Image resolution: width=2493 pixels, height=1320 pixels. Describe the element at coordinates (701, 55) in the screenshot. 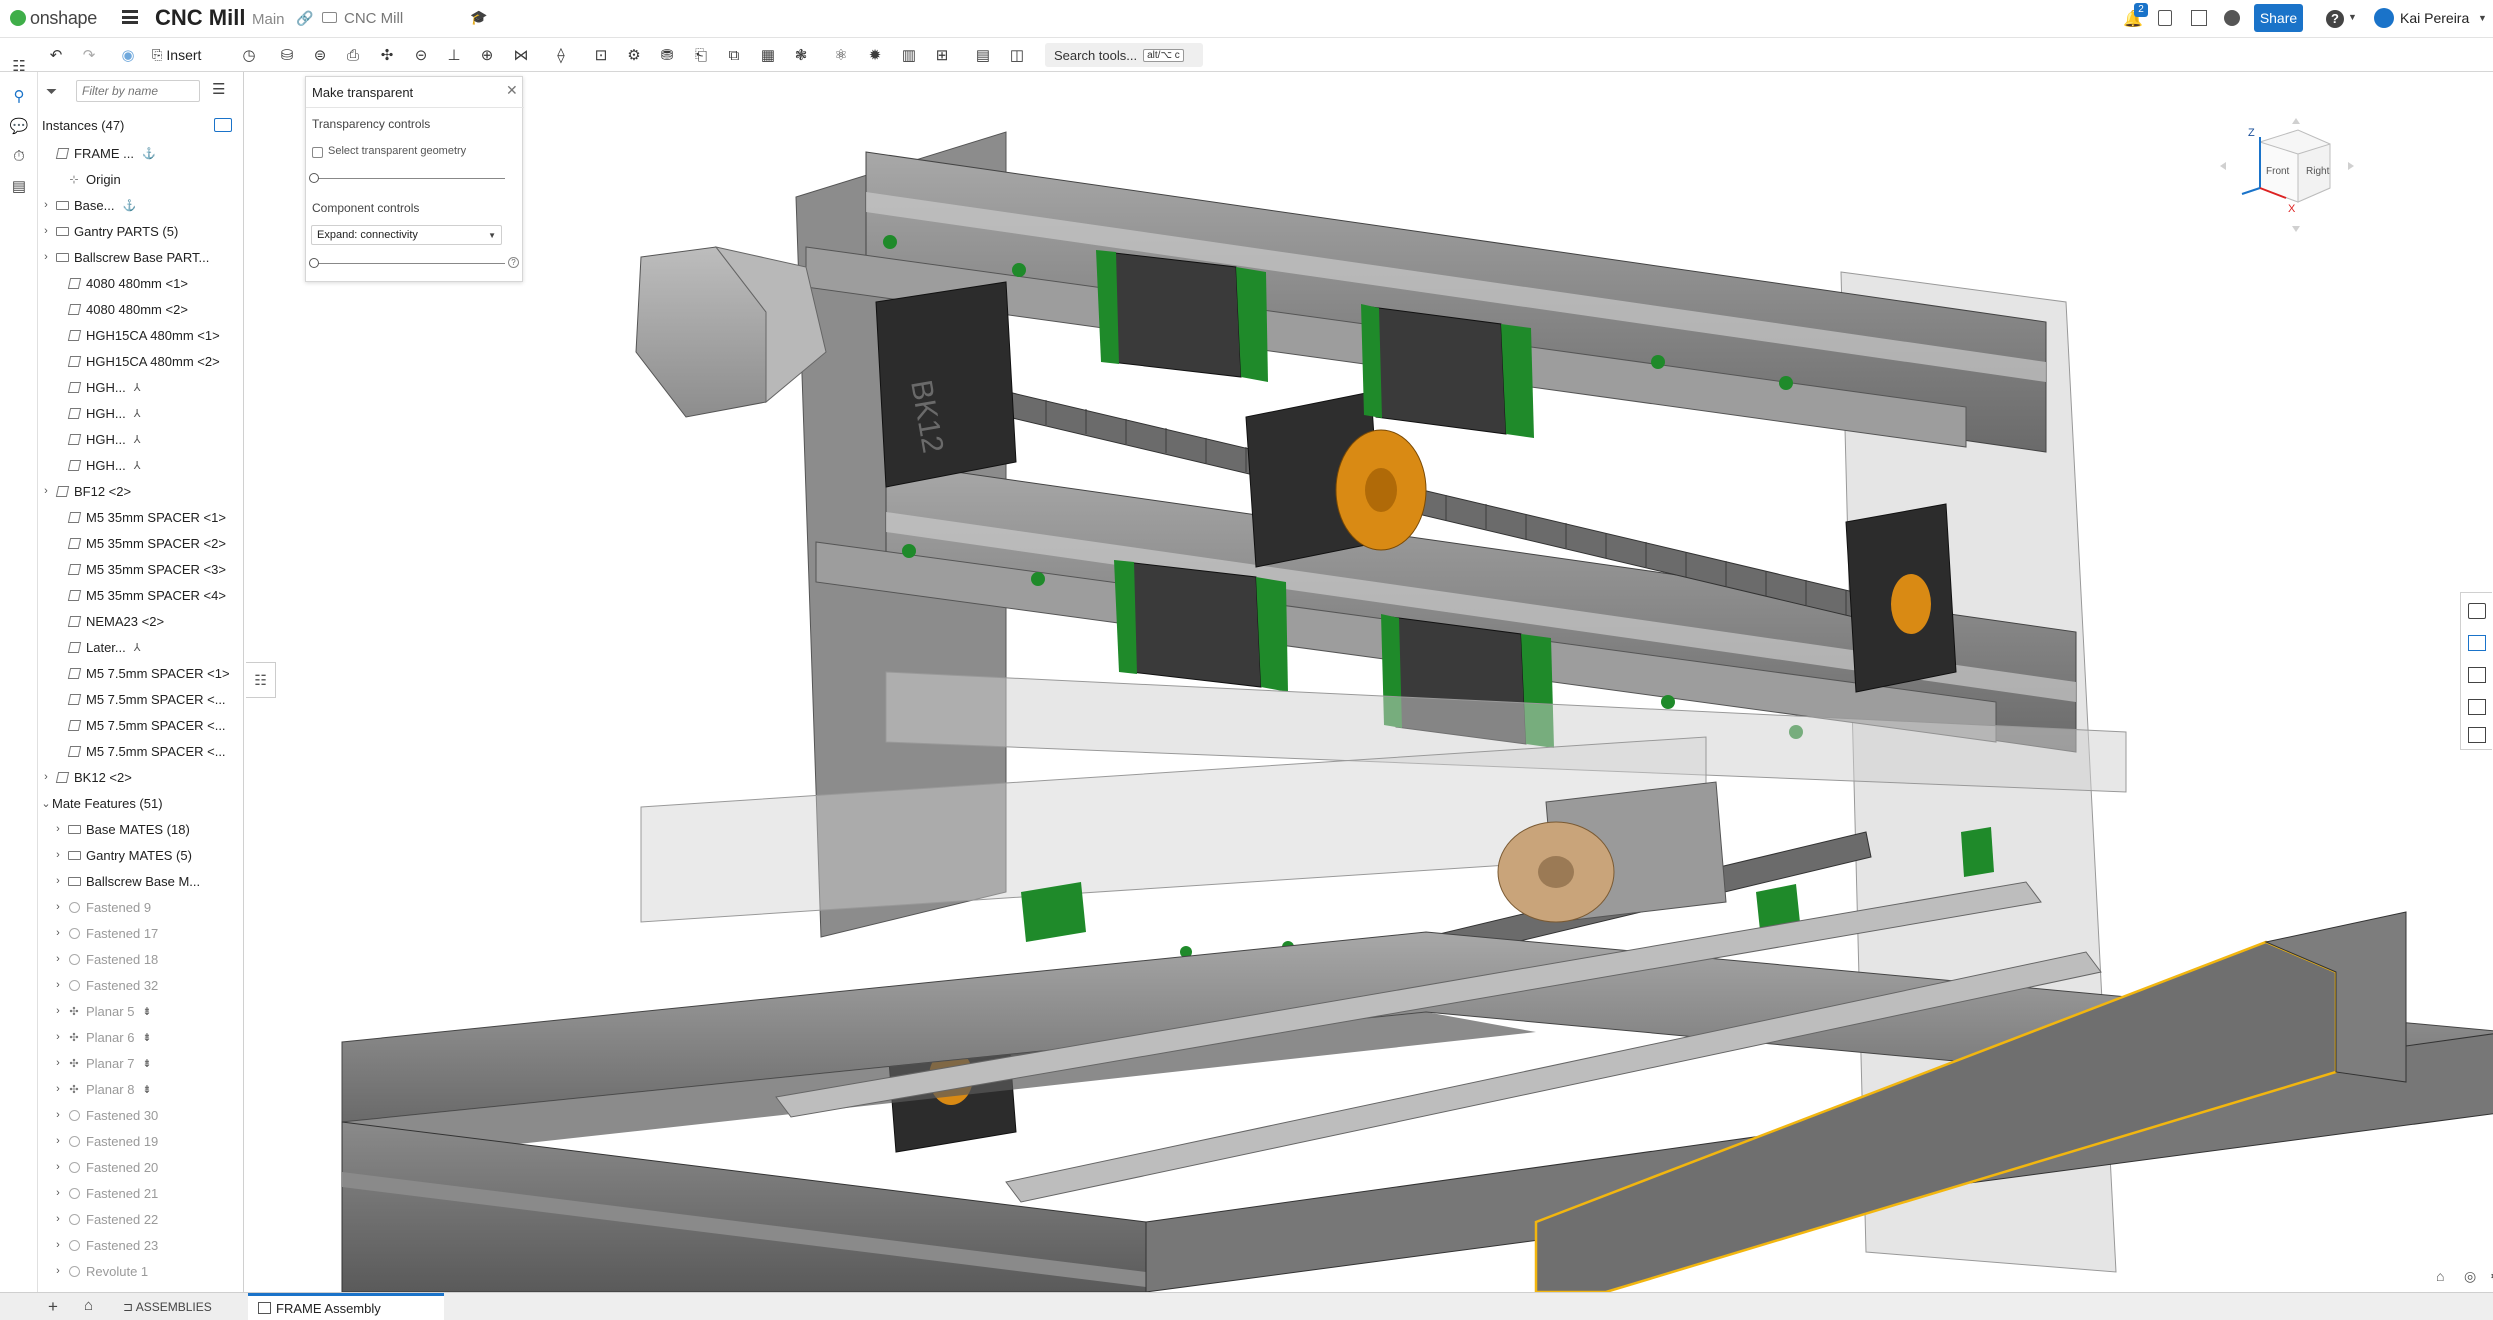

I see `rack-relation-icon: ⎗` at that location.